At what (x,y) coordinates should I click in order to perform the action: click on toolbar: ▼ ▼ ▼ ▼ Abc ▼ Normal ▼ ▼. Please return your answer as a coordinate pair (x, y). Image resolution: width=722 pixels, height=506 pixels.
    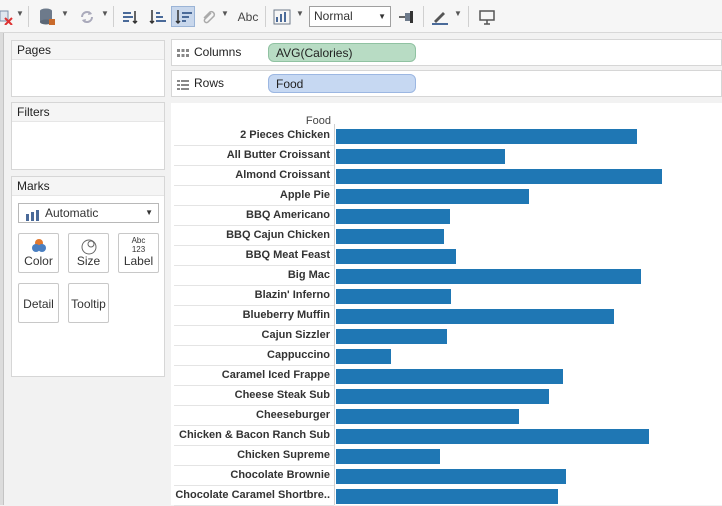
    Looking at the image, I should click on (361, 16).